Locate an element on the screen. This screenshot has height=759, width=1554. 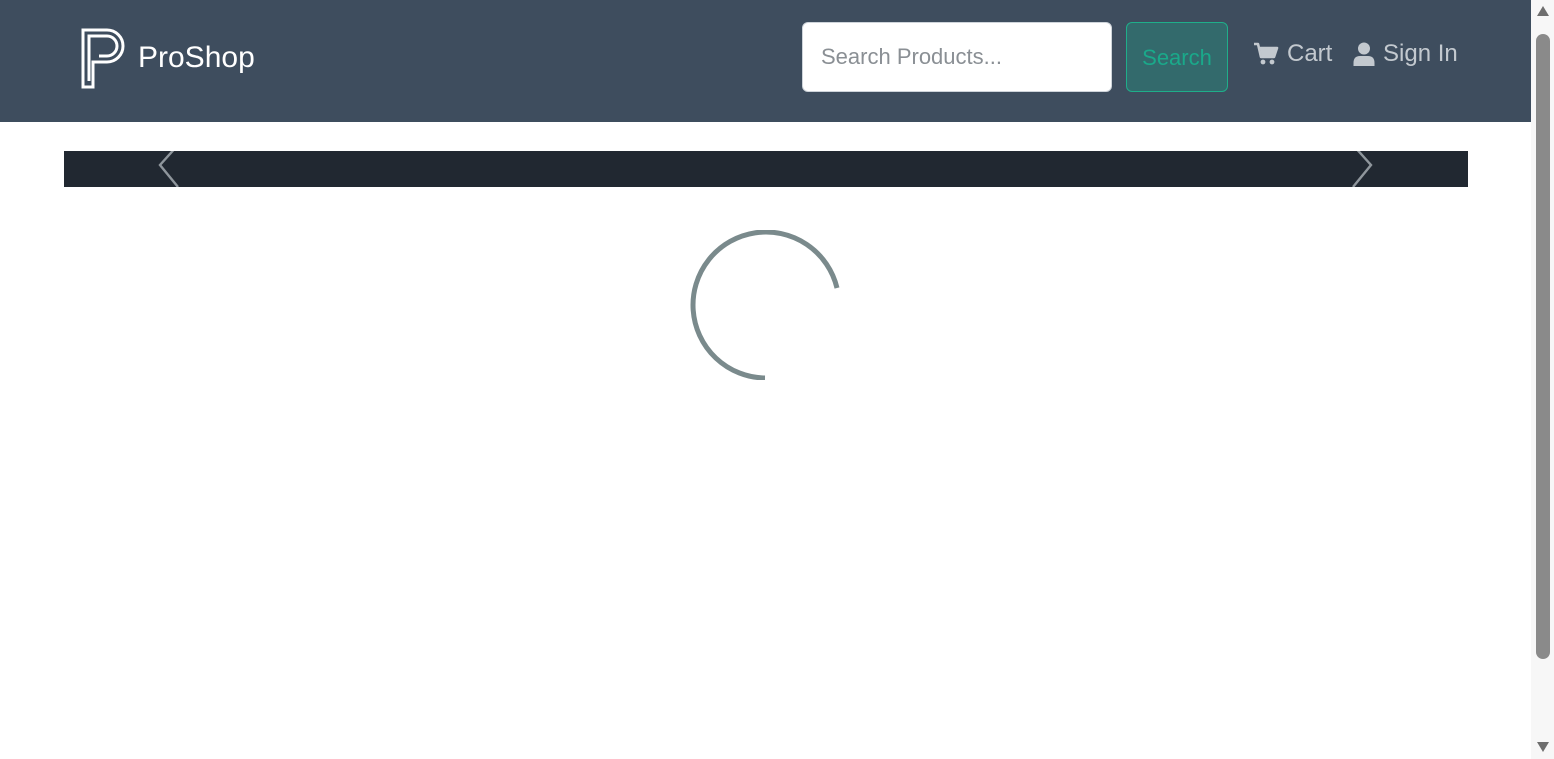
chevron-left-icon is located at coordinates (168, 169).